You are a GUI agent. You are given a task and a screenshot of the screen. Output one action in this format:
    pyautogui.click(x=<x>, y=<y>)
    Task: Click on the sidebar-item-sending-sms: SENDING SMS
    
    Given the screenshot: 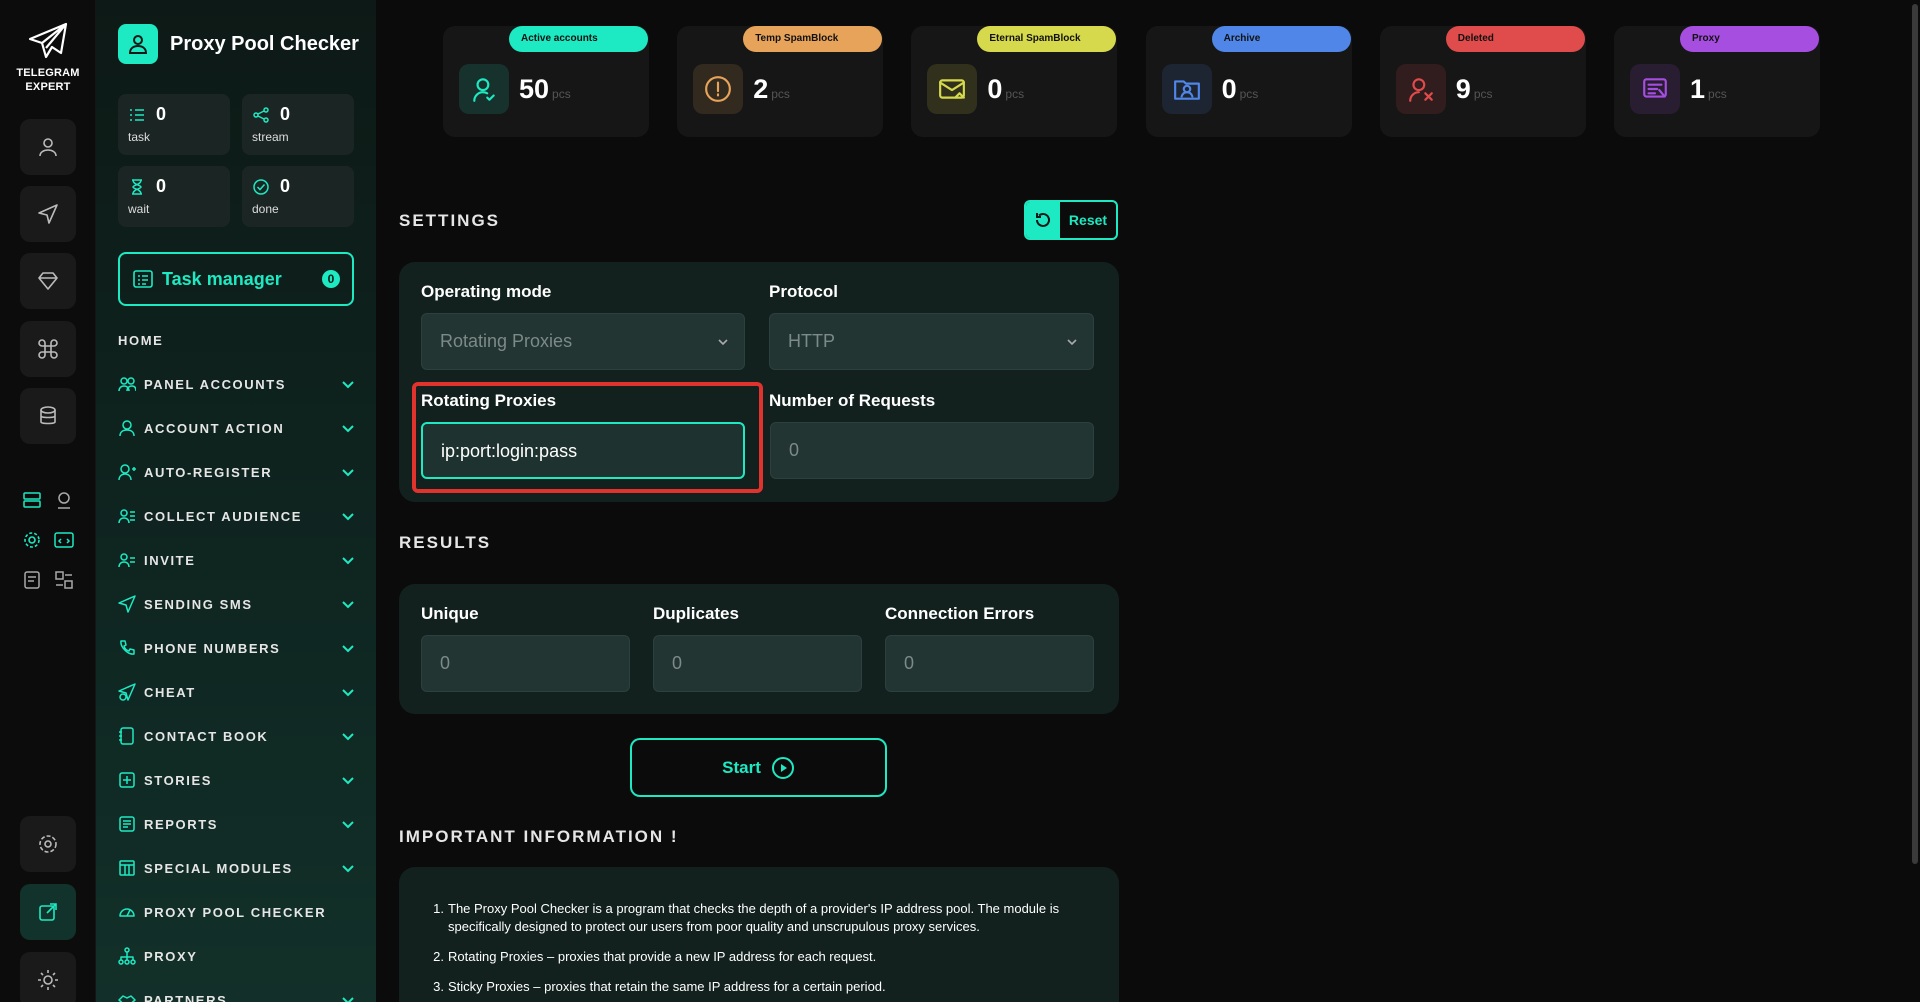 What is the action you would take?
    pyautogui.click(x=237, y=604)
    